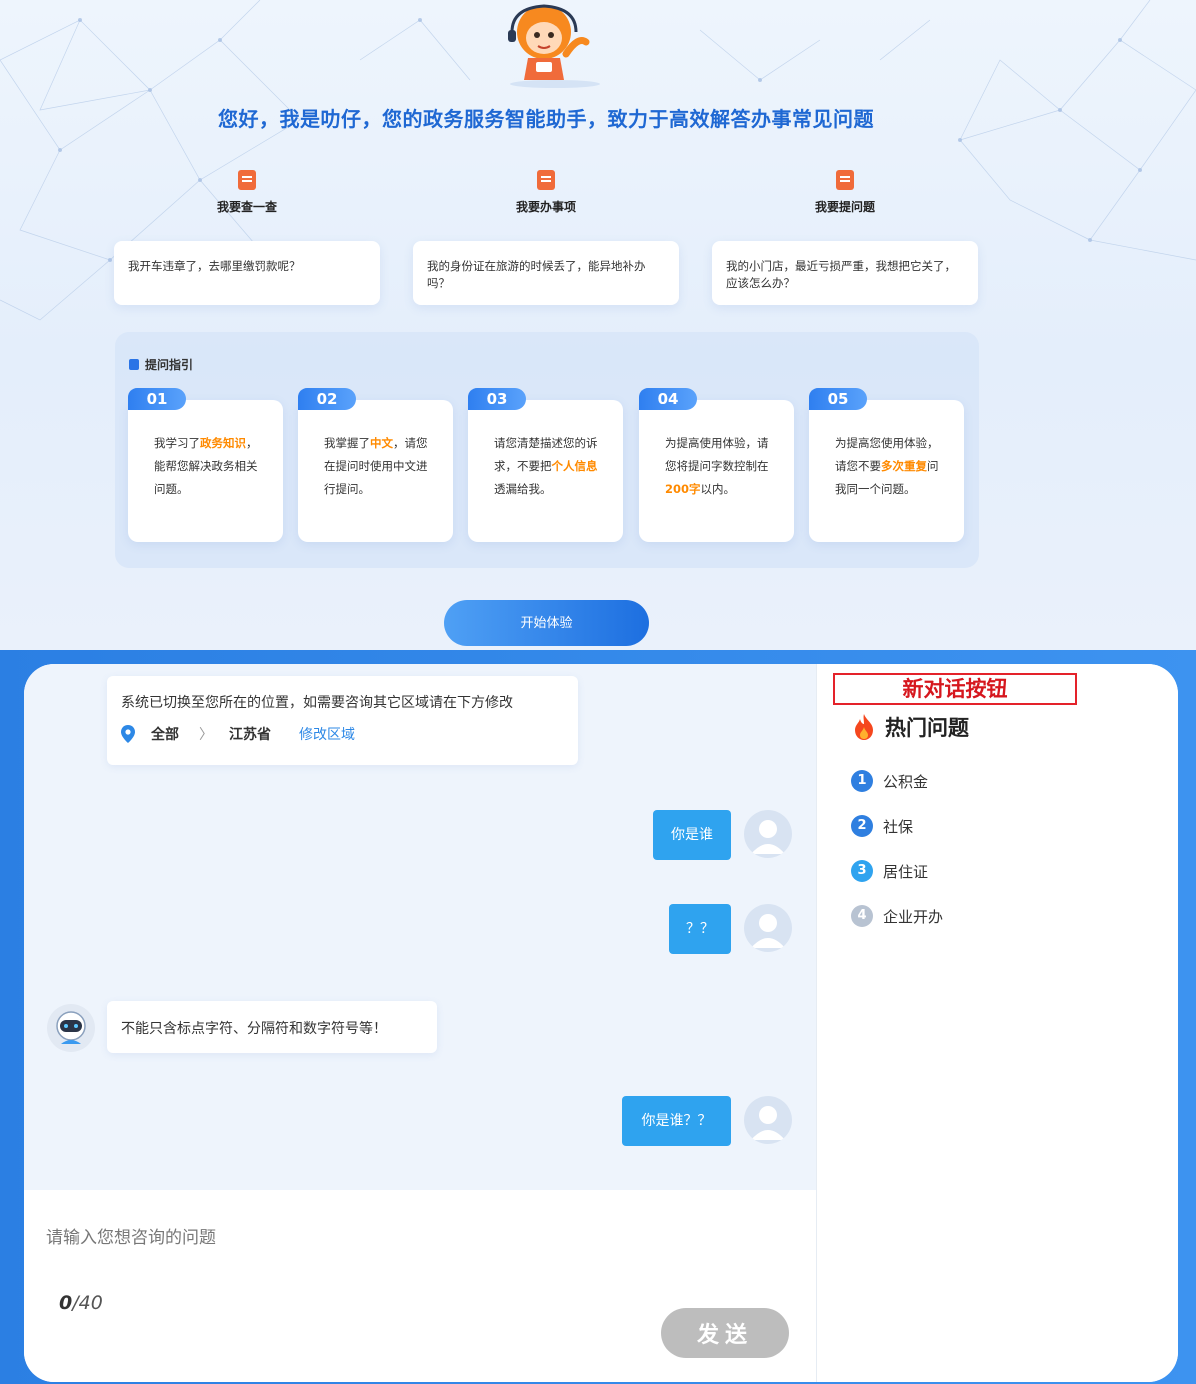 This screenshot has height=1384, width=1196. I want to click on hot-question-item: 4 企业开办, so click(897, 916).